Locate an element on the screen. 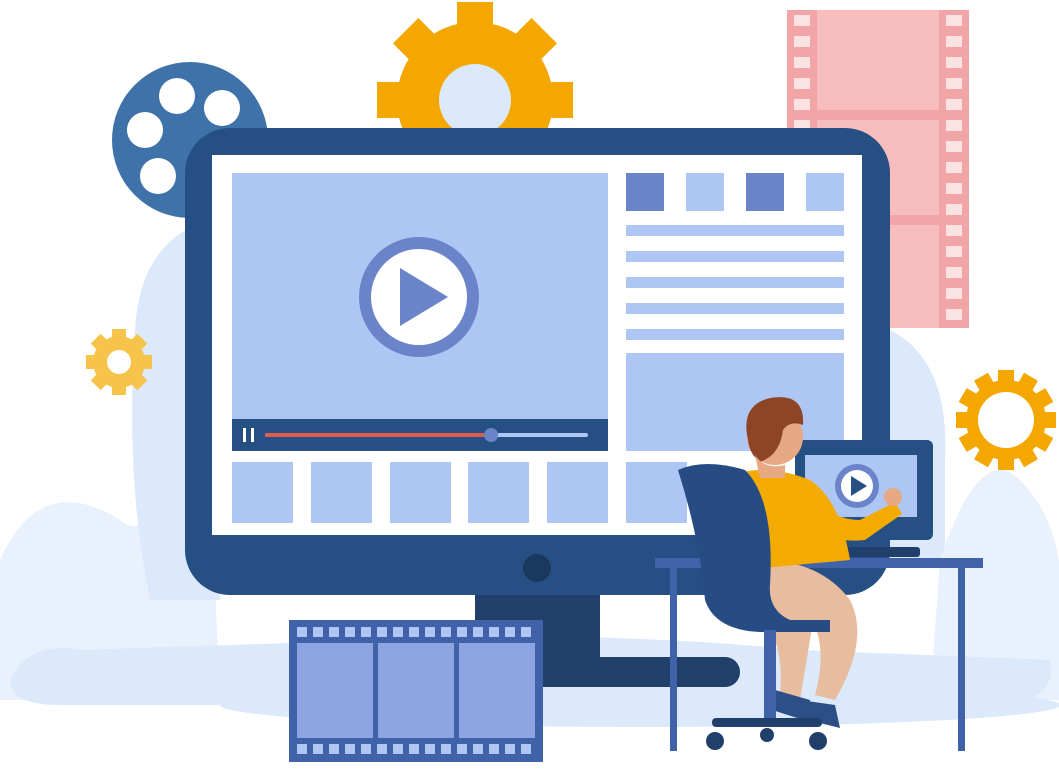 Image resolution: width=1059 pixels, height=779 pixels. video-player is located at coordinates (420, 312).